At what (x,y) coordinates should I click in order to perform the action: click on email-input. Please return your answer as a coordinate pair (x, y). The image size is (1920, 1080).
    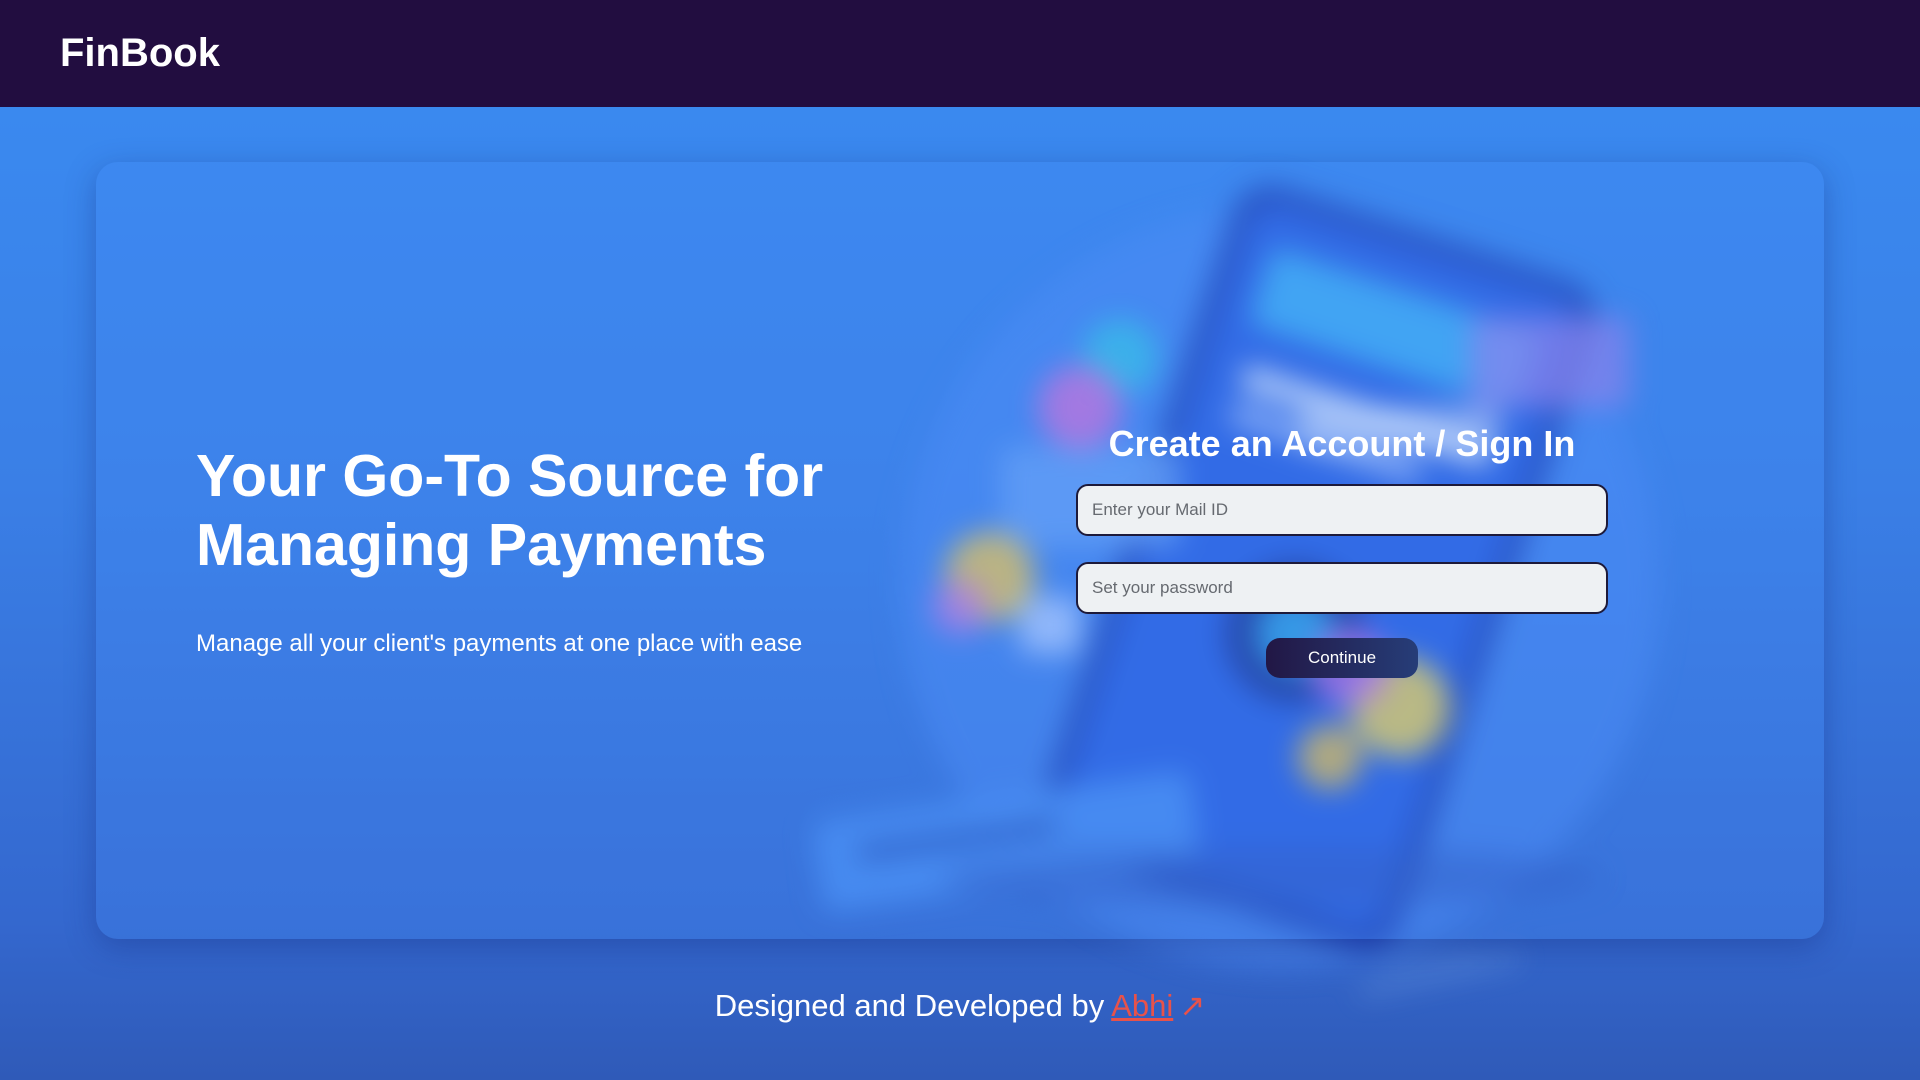
    Looking at the image, I should click on (1342, 510).